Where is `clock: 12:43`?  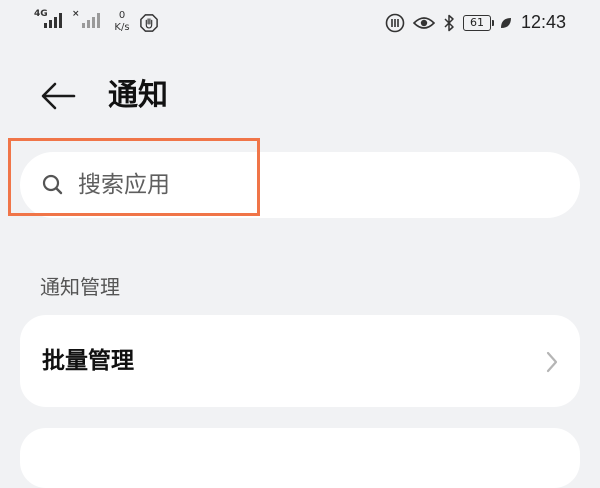 clock: 12:43 is located at coordinates (543, 22).